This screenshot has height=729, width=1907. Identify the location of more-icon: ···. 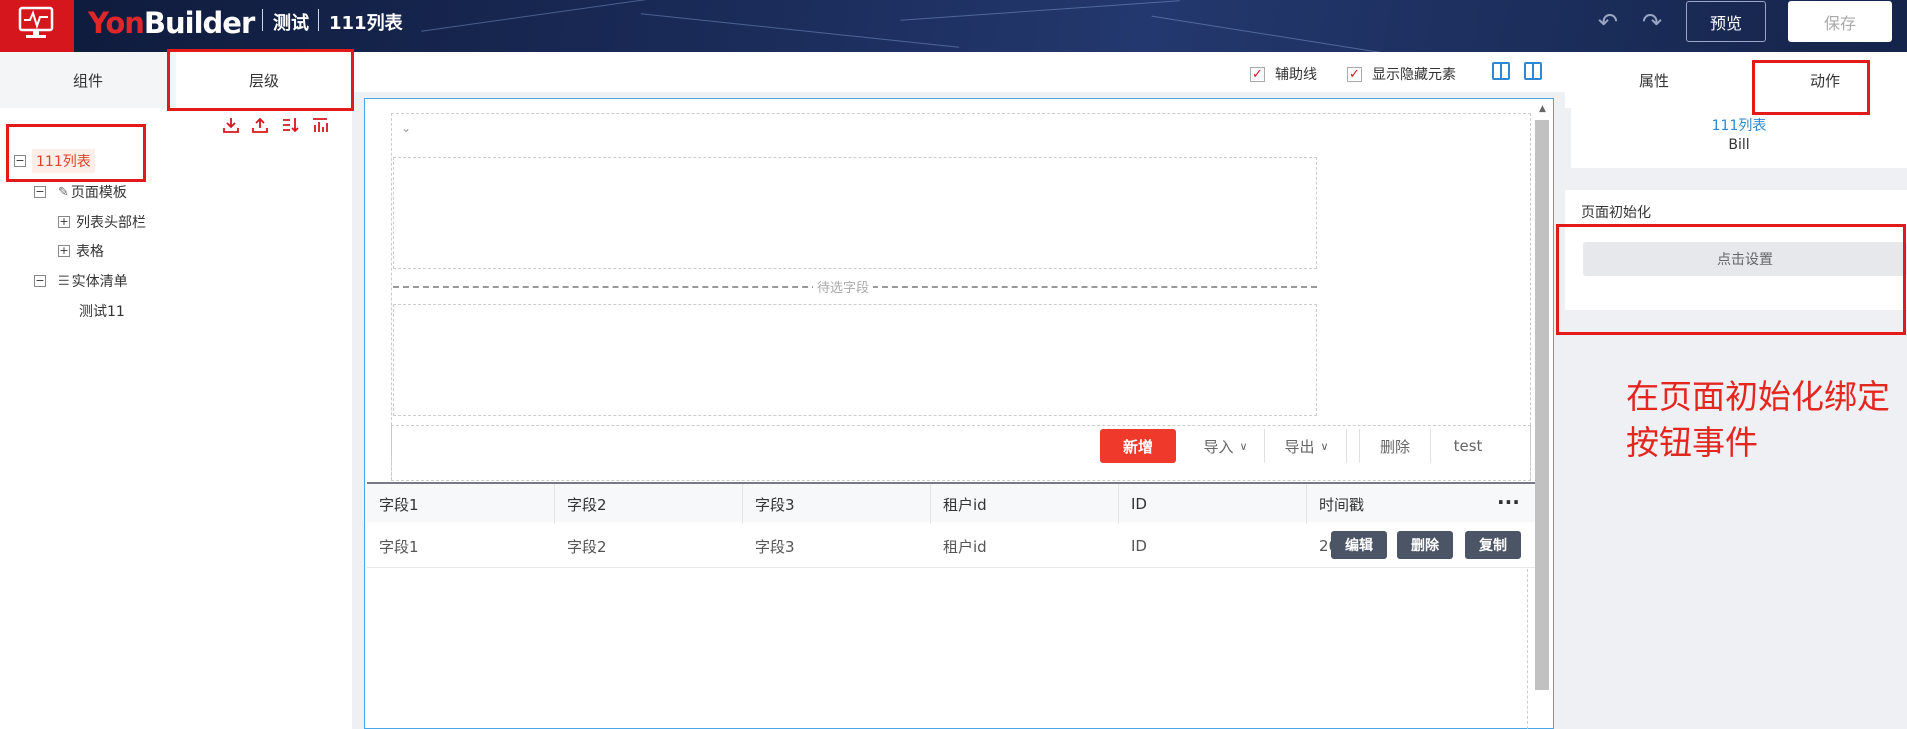
(1508, 502).